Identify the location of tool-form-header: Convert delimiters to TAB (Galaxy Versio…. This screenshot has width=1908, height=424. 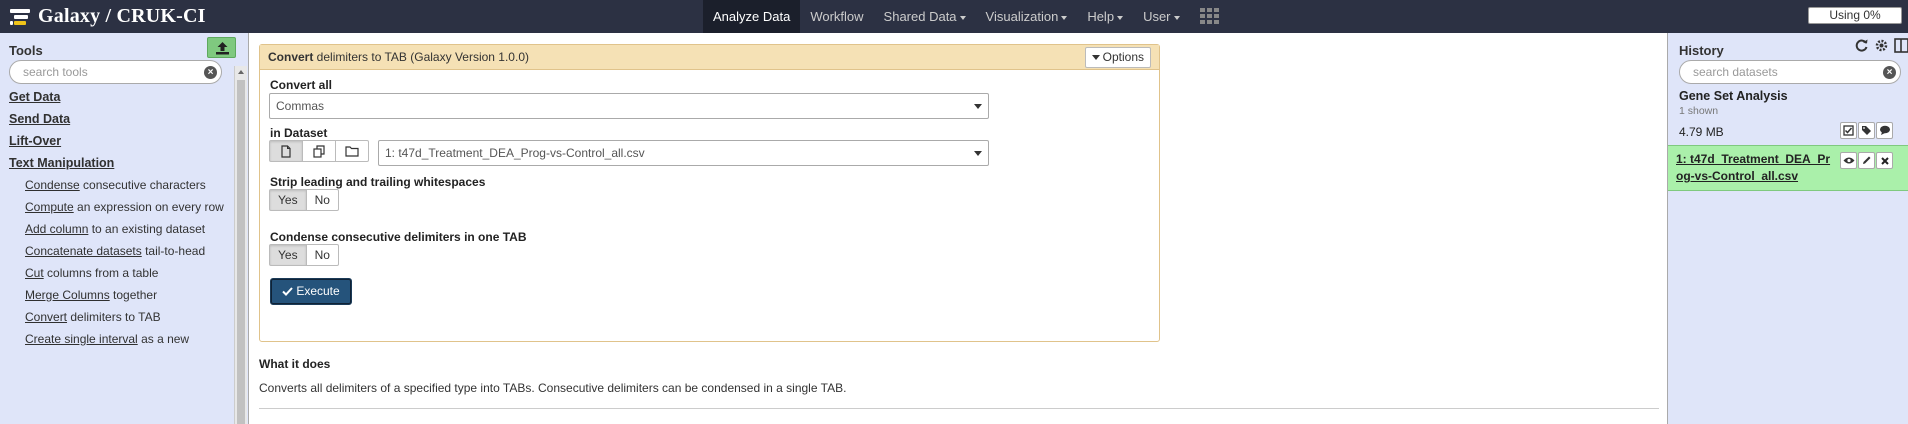
(709, 57).